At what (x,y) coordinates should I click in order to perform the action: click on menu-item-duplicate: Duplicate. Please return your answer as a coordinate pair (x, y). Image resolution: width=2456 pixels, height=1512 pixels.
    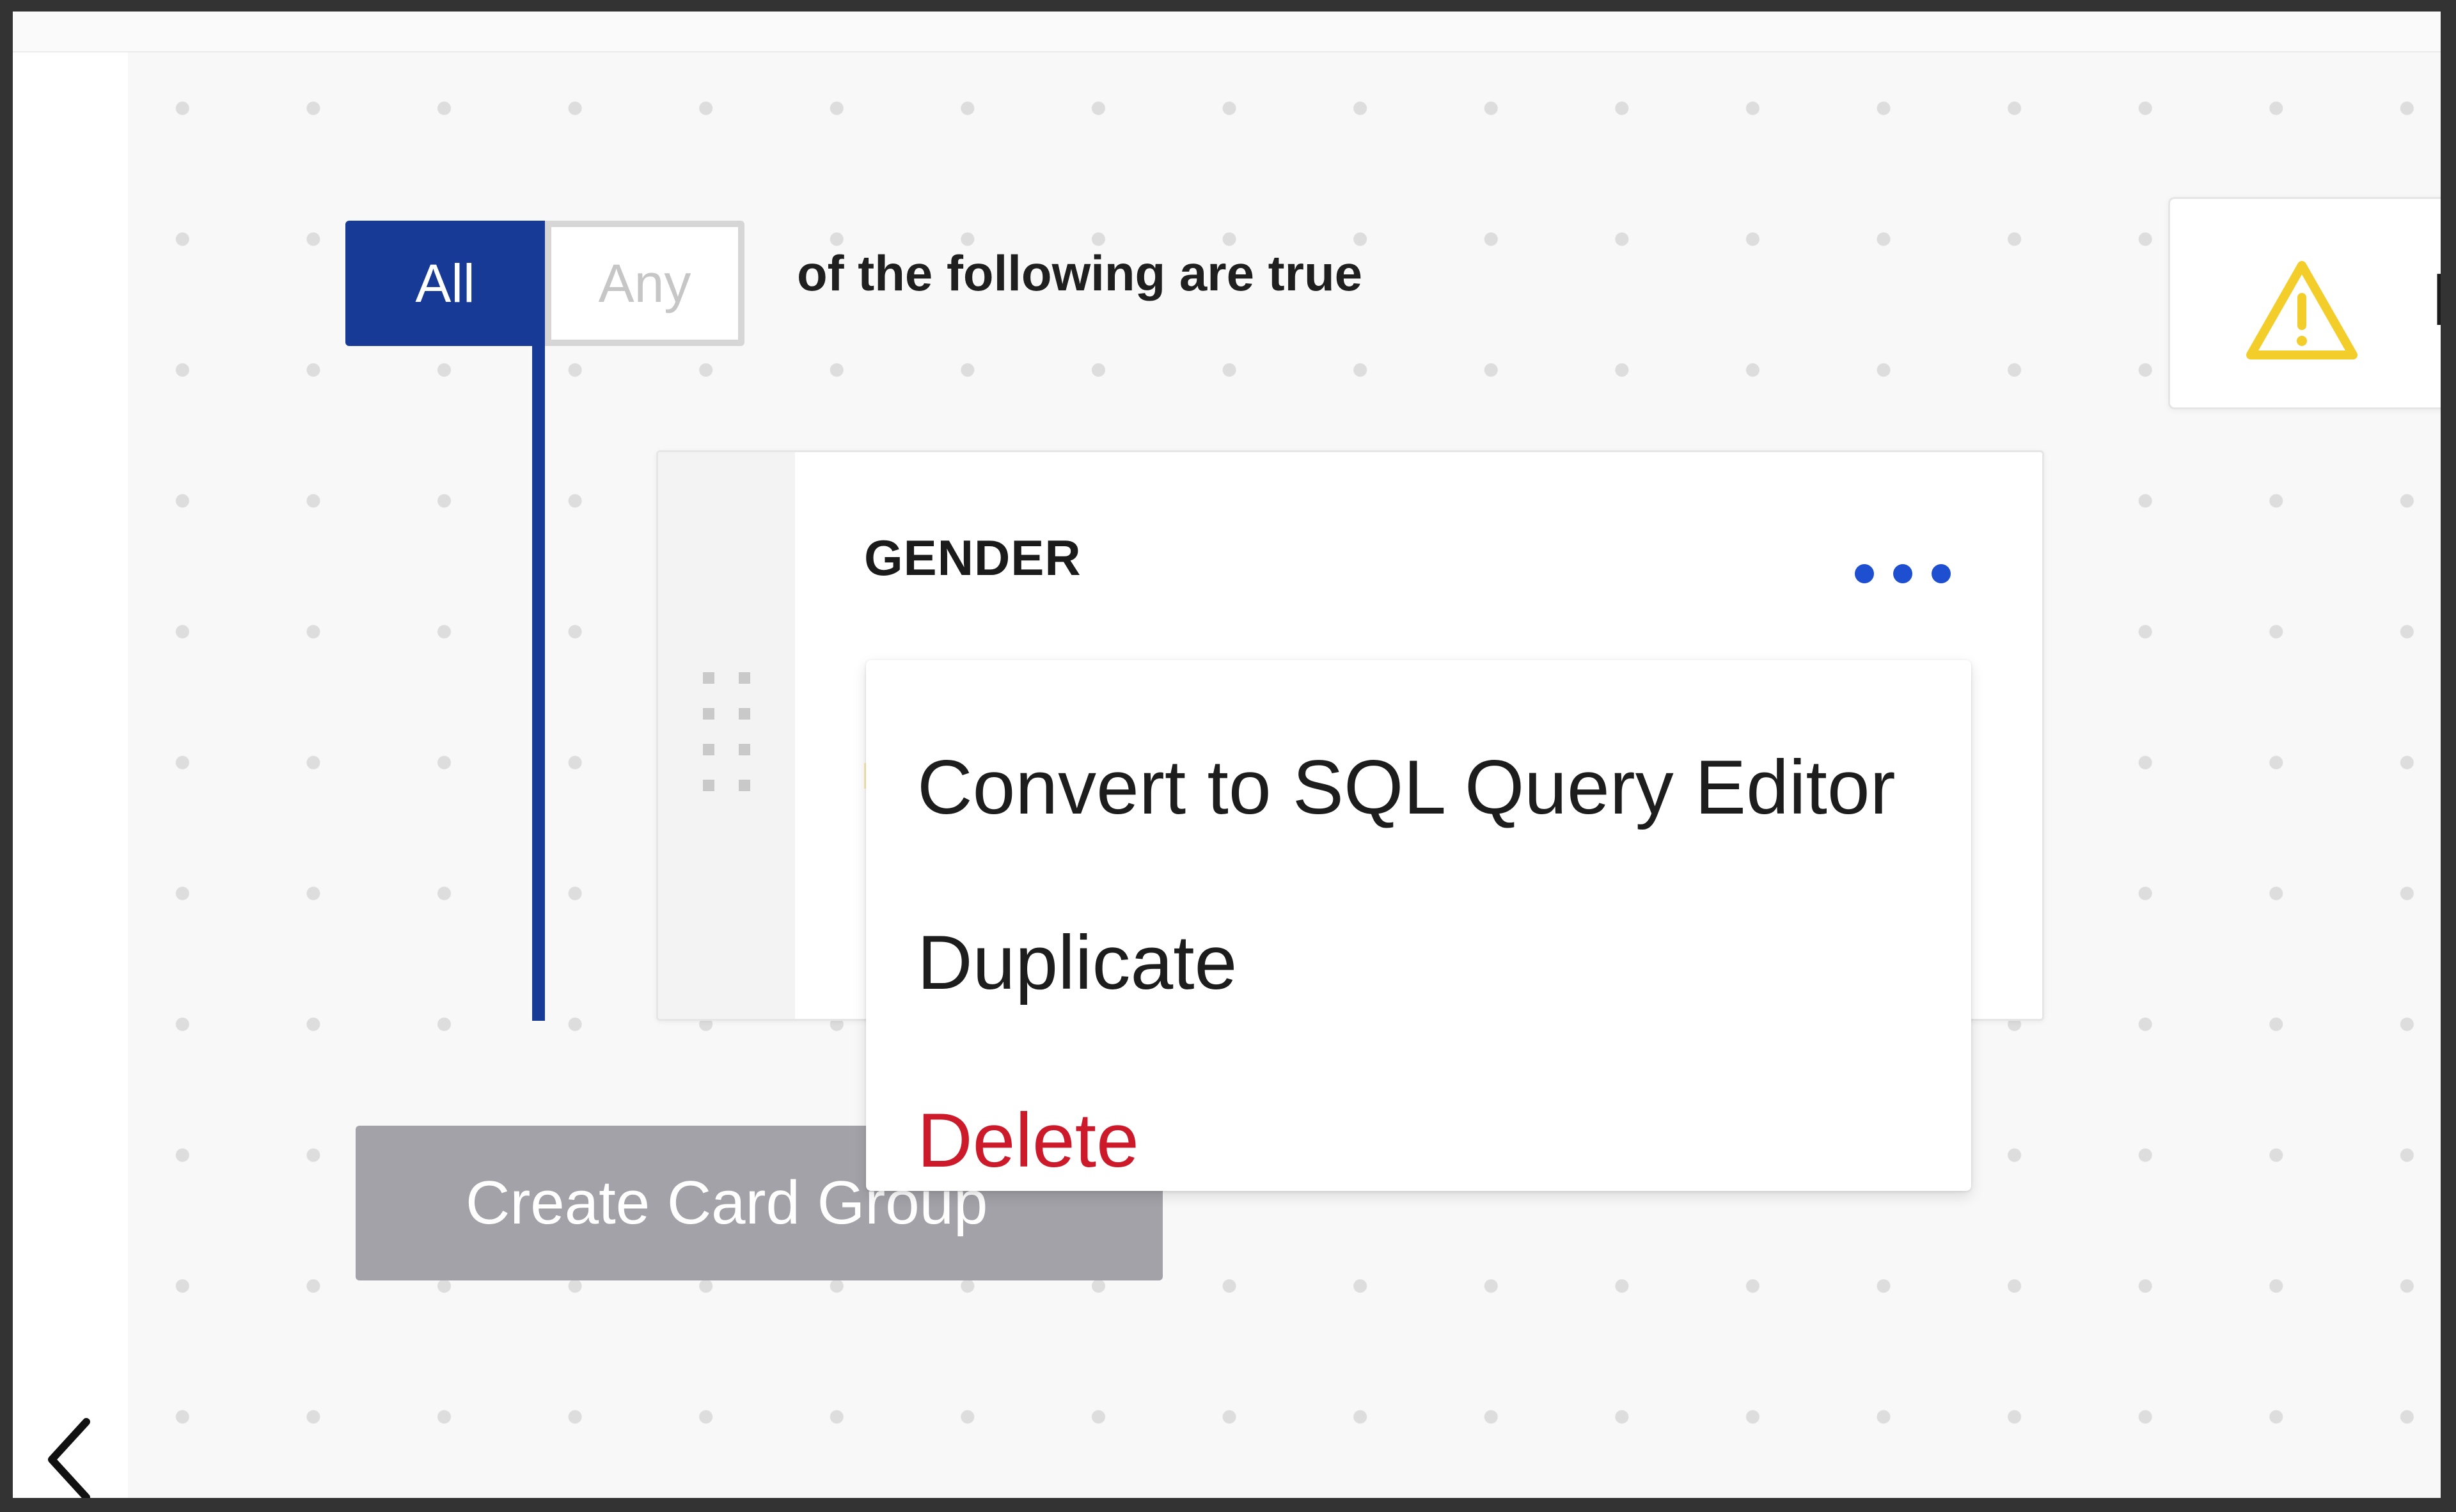
    Looking at the image, I should click on (1428, 963).